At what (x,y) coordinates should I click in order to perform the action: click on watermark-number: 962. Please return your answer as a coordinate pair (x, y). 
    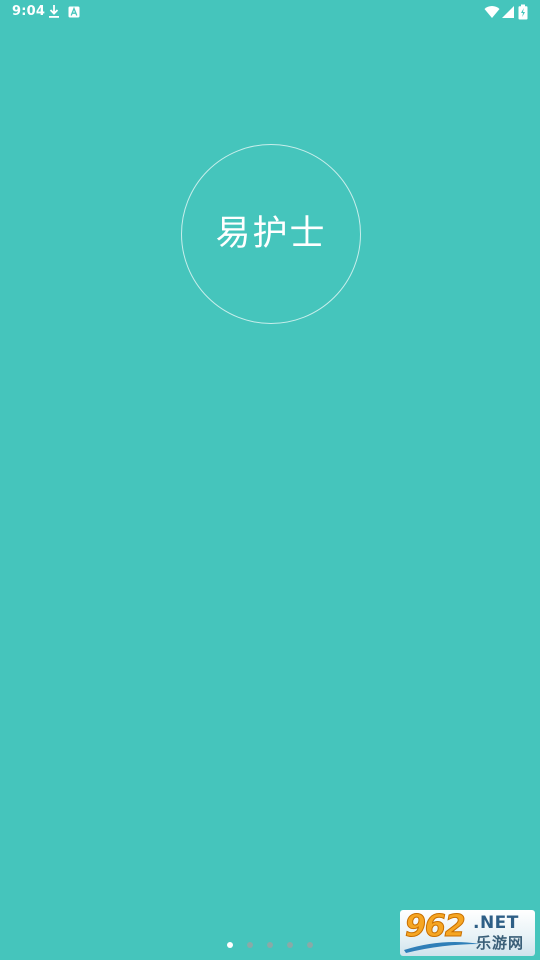
    Looking at the image, I should click on (436, 927).